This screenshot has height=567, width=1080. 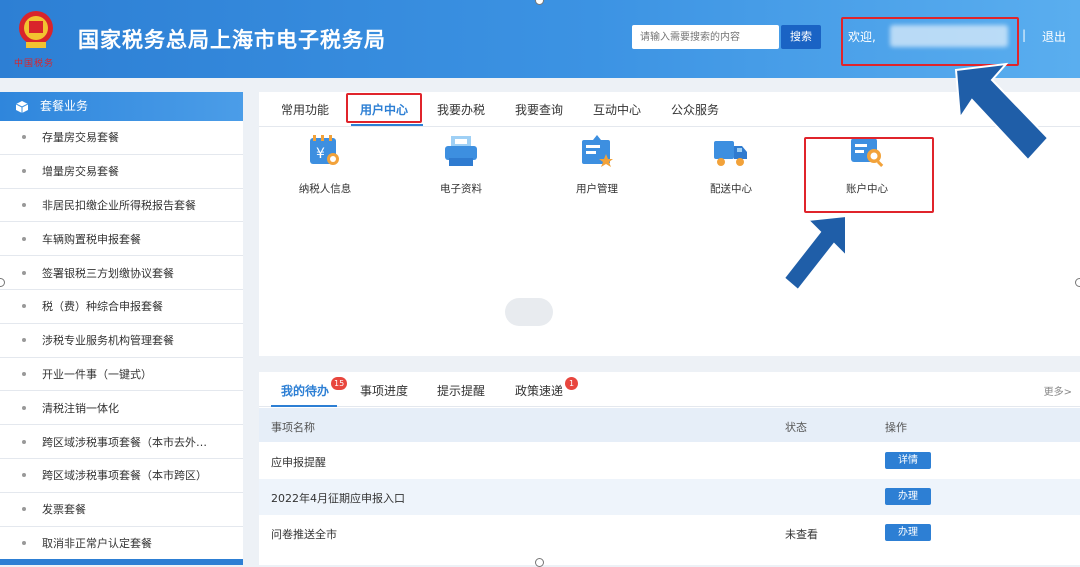 I want to click on carousel-indicator, so click(x=529, y=312).